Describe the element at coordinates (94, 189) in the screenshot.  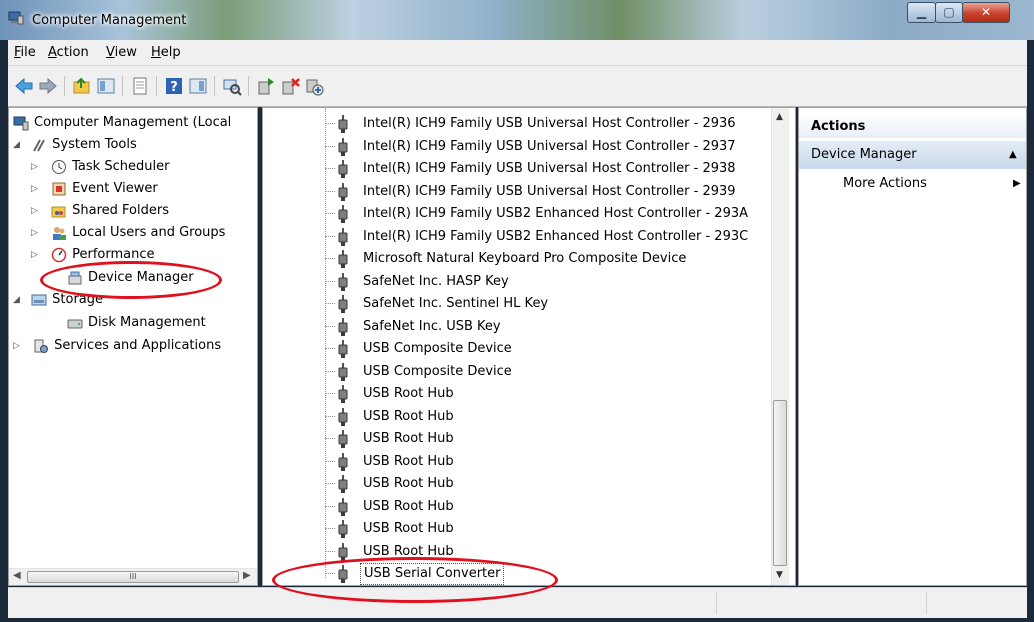
I see `tree-item-event-viewer: ▷ Event Viewer` at that location.